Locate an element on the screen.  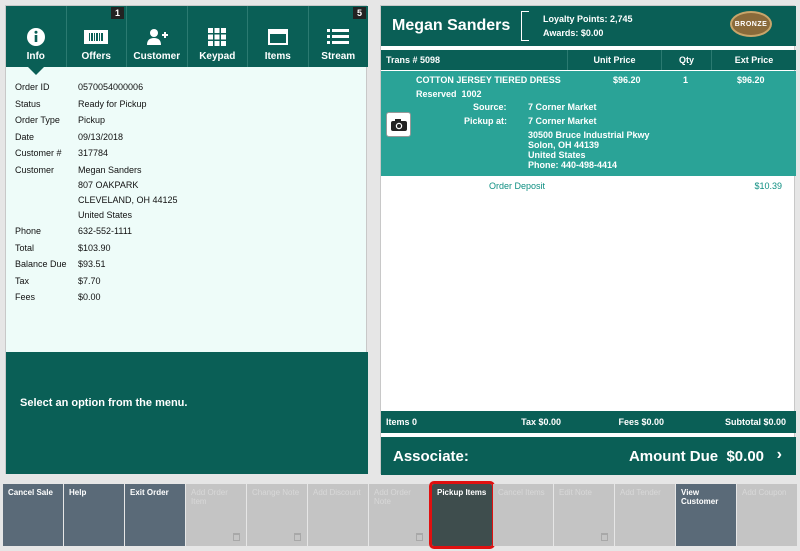
tab-label: Customer is located at coordinates (157, 56).